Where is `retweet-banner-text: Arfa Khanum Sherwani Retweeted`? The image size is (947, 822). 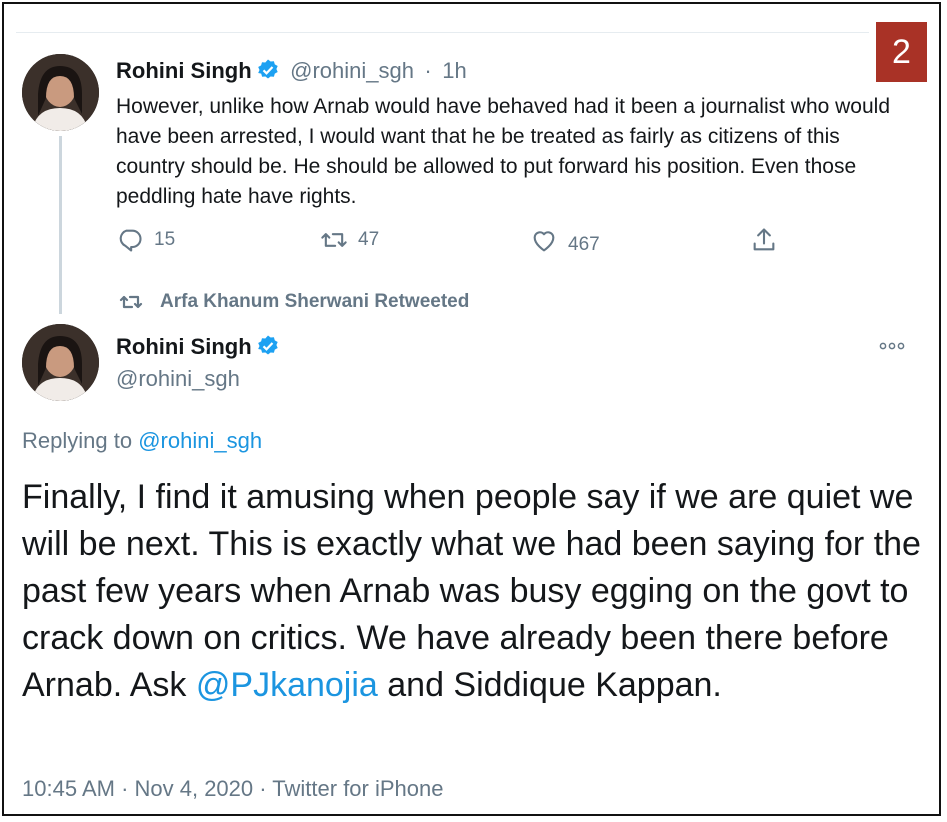 retweet-banner-text: Arfa Khanum Sherwani Retweeted is located at coordinates (315, 301).